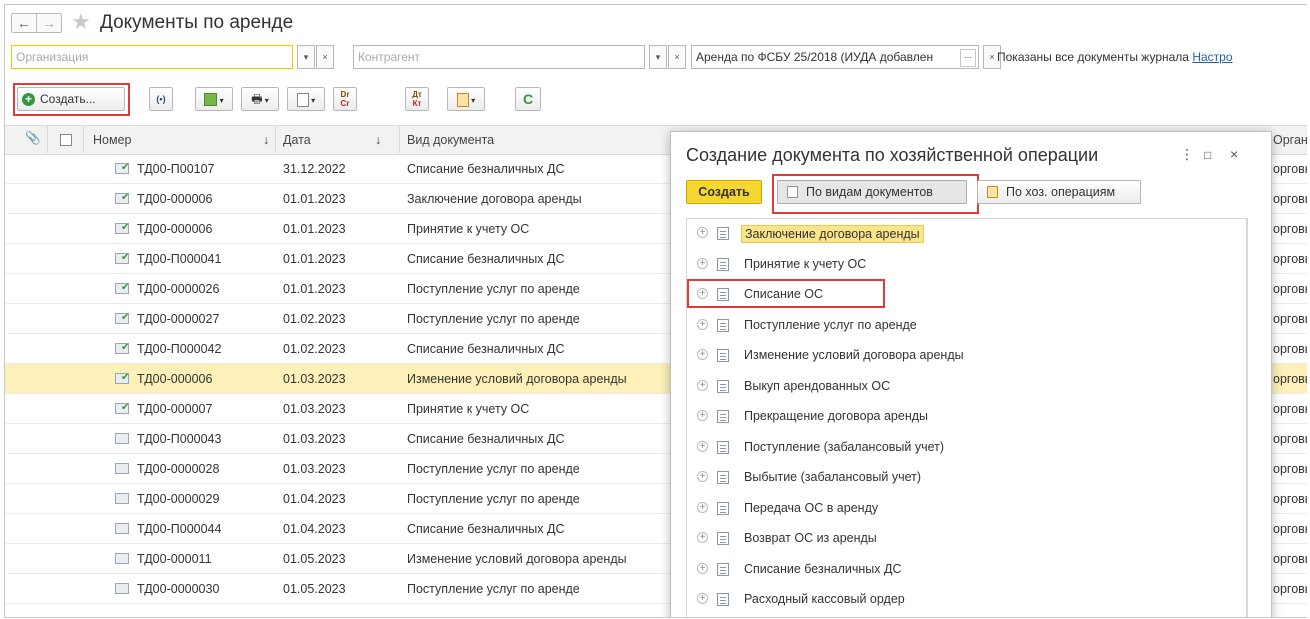 The width and height of the screenshot is (1310, 619). What do you see at coordinates (450, 140) in the screenshot?
I see `column-document-type: Вид документа` at bounding box center [450, 140].